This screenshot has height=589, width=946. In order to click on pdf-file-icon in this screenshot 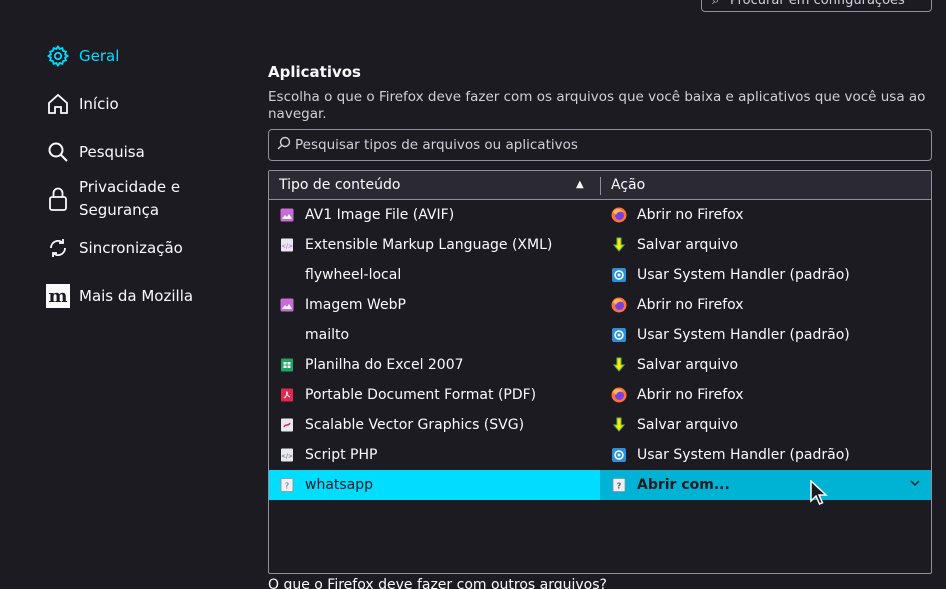, I will do `click(287, 395)`.